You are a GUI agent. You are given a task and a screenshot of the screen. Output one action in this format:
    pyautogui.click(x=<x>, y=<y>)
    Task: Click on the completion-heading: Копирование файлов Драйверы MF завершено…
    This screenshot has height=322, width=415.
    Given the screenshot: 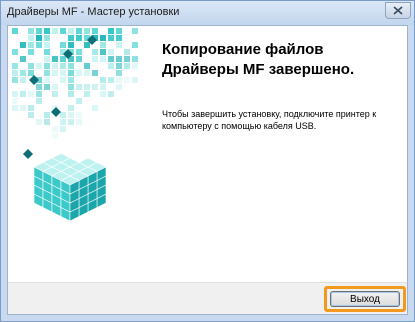 What is the action you would take?
    pyautogui.click(x=258, y=59)
    